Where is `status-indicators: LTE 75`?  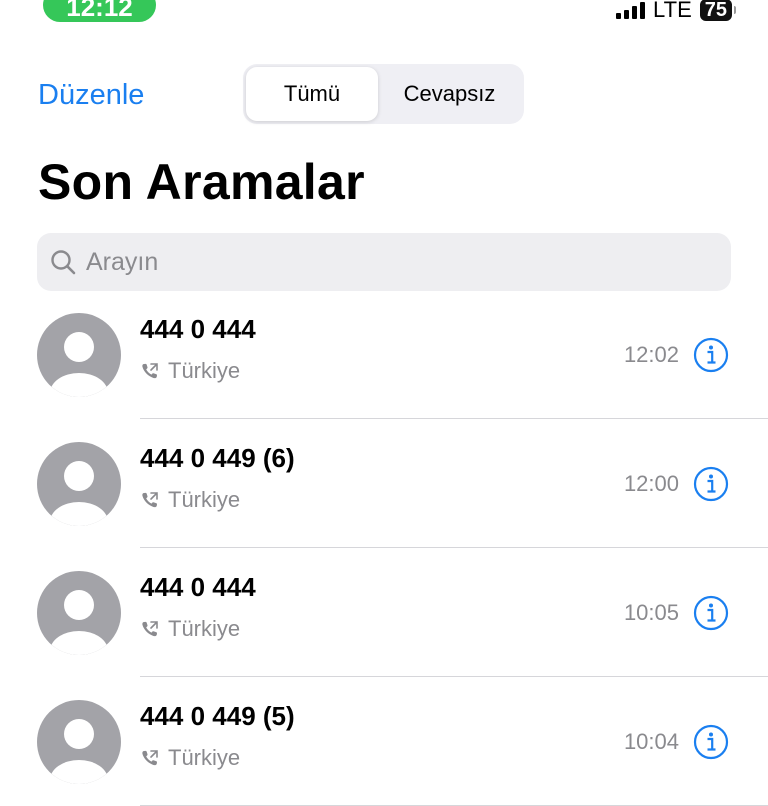
status-indicators: LTE 75 is located at coordinates (676, 11).